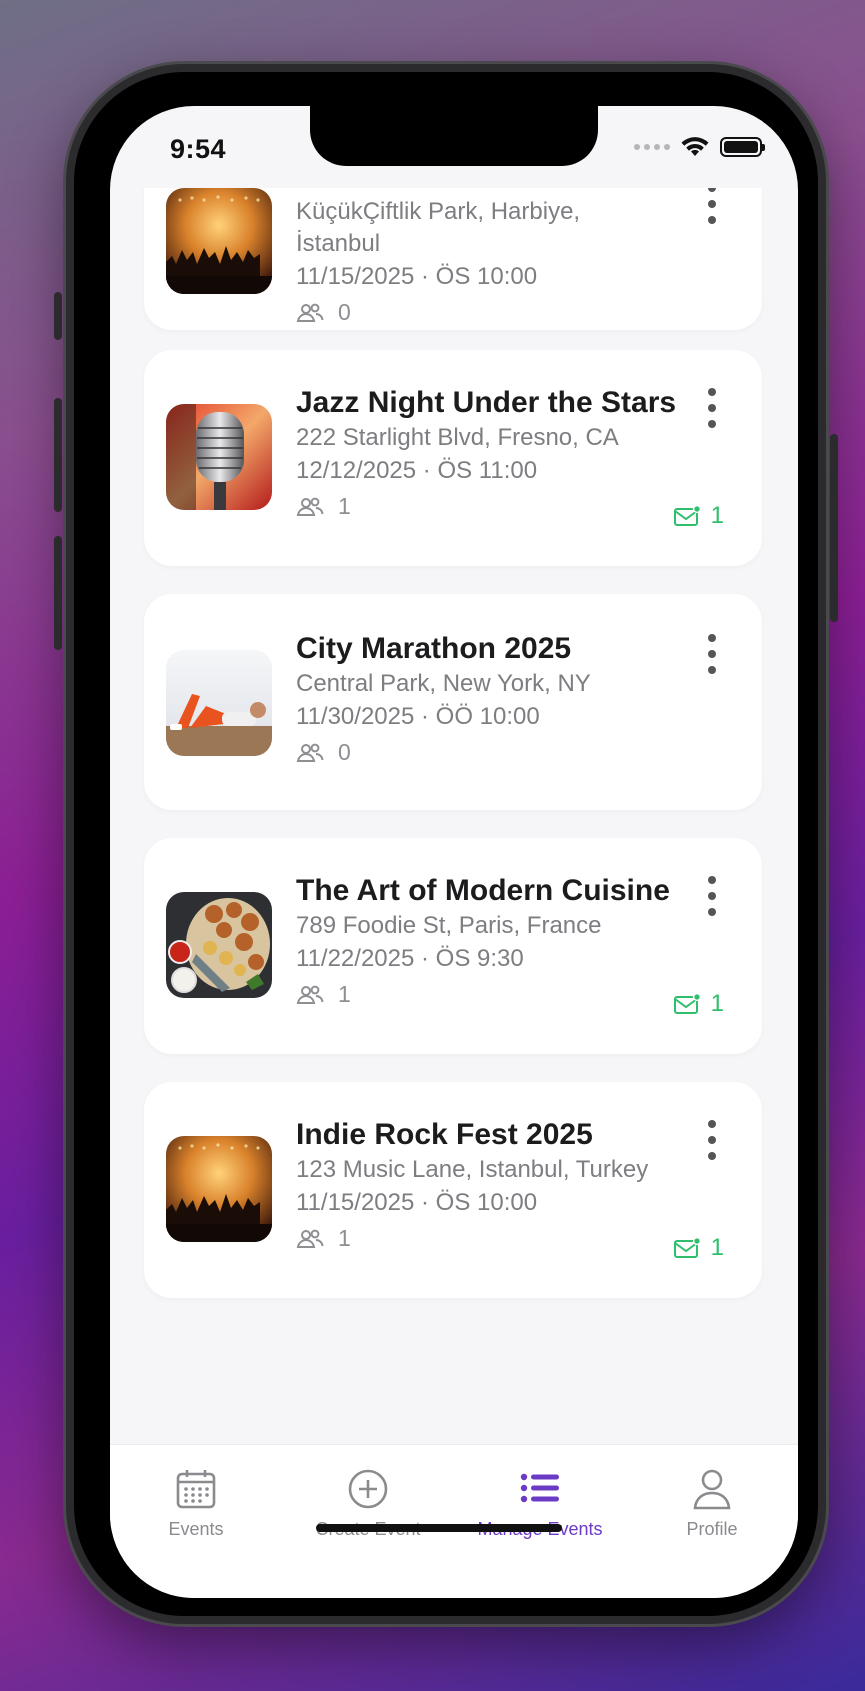 The width and height of the screenshot is (865, 1691). What do you see at coordinates (444, 1134) in the screenshot?
I see `event-title: Indie Rock Fest 2025` at bounding box center [444, 1134].